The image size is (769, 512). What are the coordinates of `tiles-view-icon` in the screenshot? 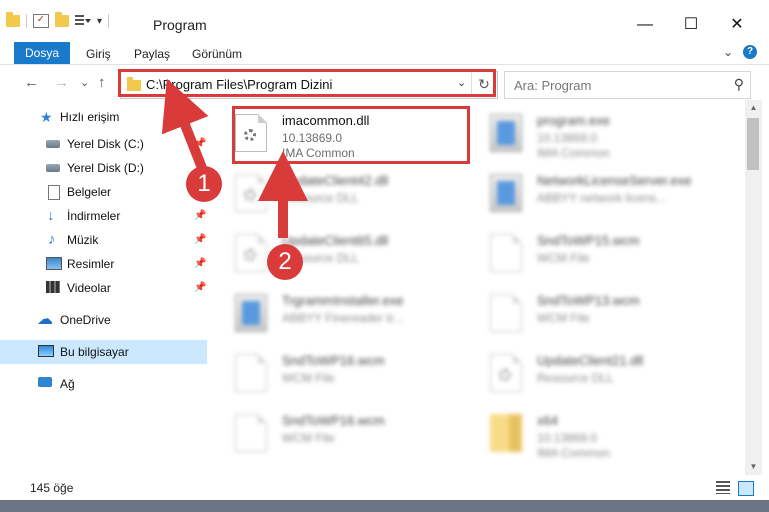 It's located at (746, 488).